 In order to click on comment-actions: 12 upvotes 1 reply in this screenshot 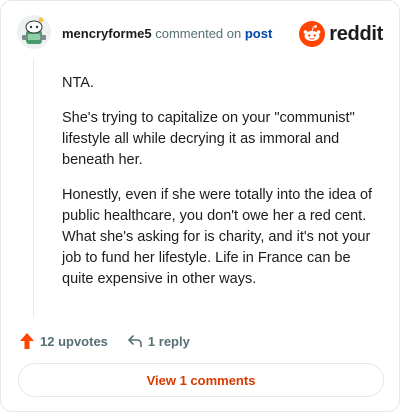, I will do `click(104, 341)`.